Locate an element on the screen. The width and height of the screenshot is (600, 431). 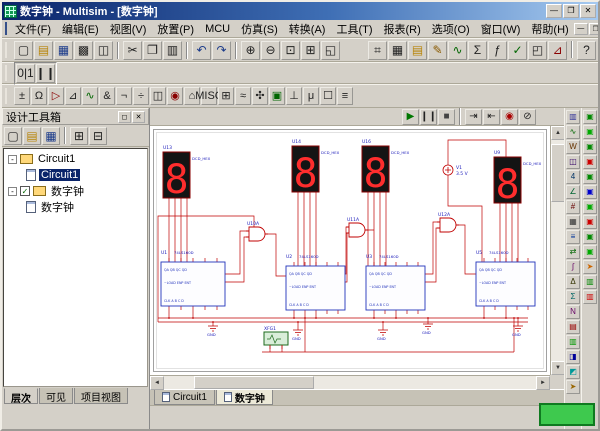
basic-group-button: Ω is located at coordinates (39, 96).